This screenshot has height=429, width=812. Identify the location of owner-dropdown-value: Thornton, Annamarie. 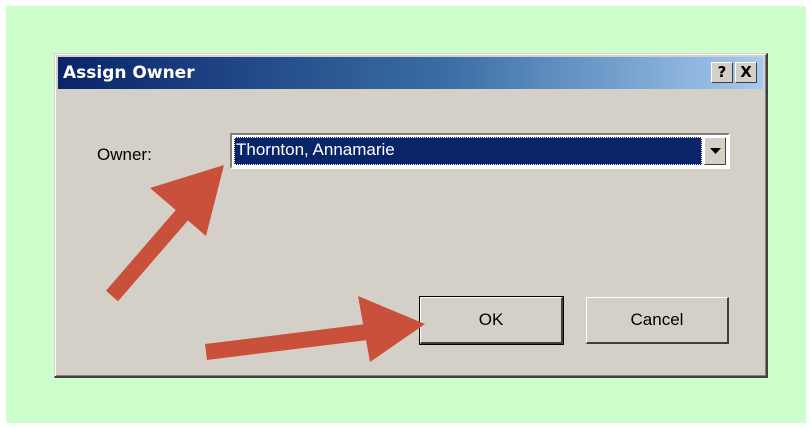
(468, 151).